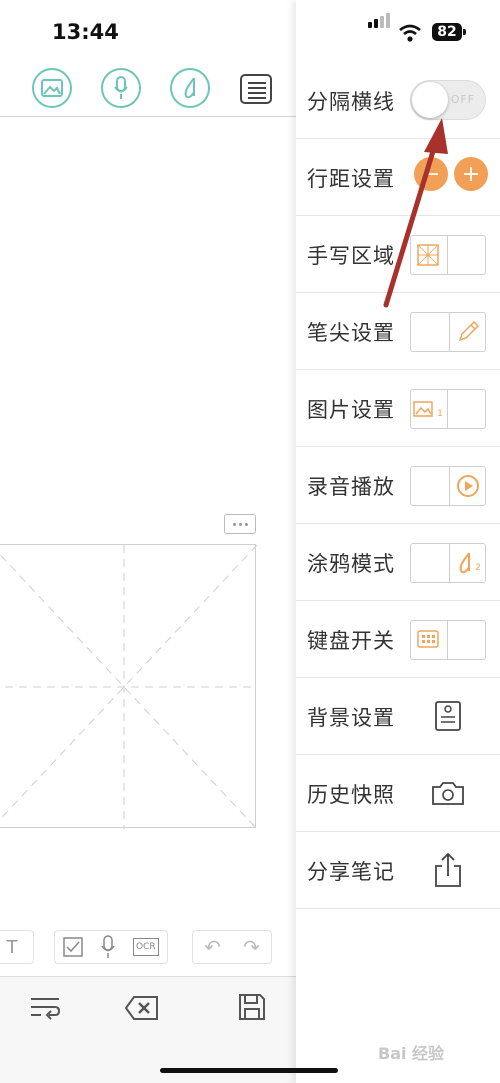  What do you see at coordinates (45, 1008) in the screenshot?
I see `line-wrap-icon` at bounding box center [45, 1008].